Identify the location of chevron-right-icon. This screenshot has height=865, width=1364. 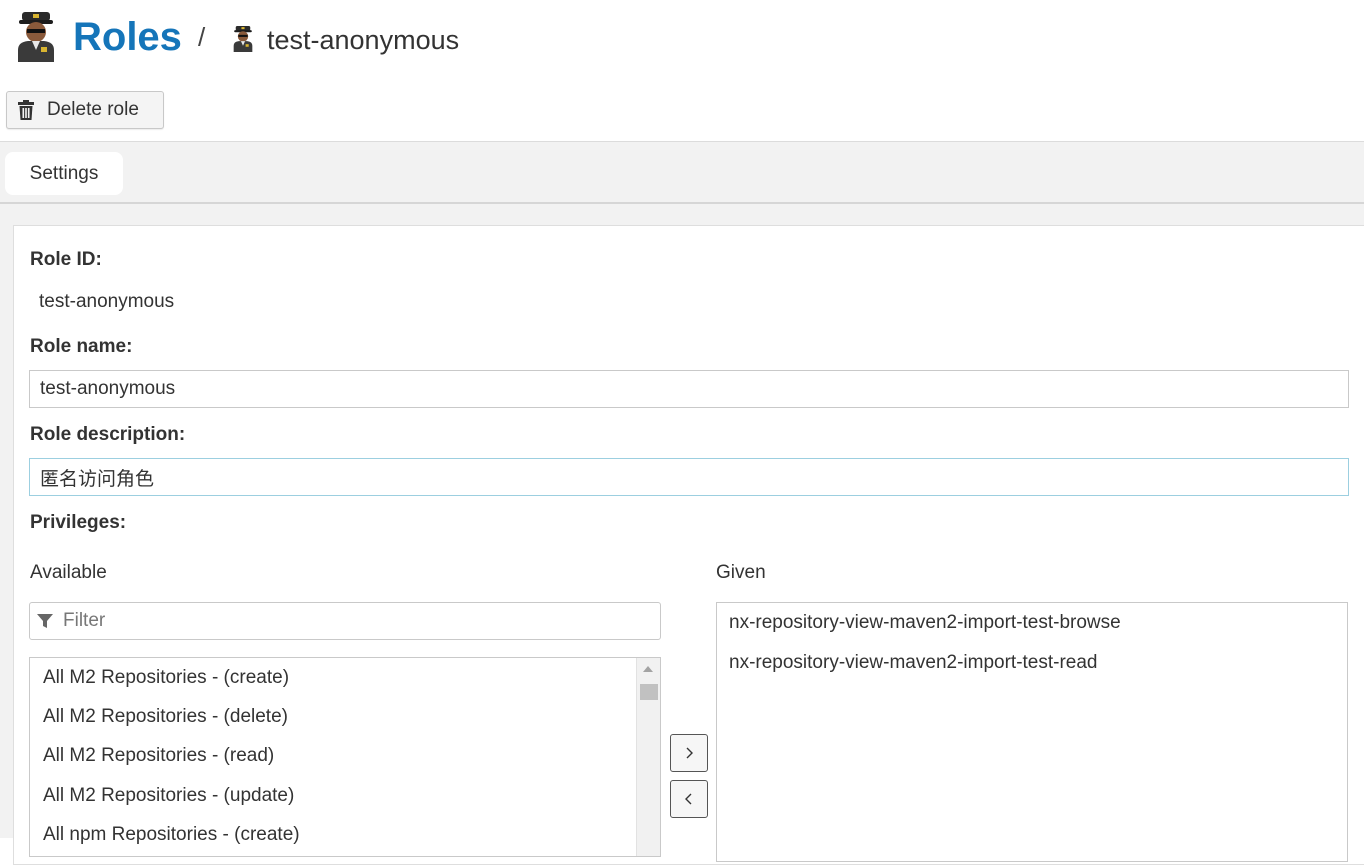
(689, 753).